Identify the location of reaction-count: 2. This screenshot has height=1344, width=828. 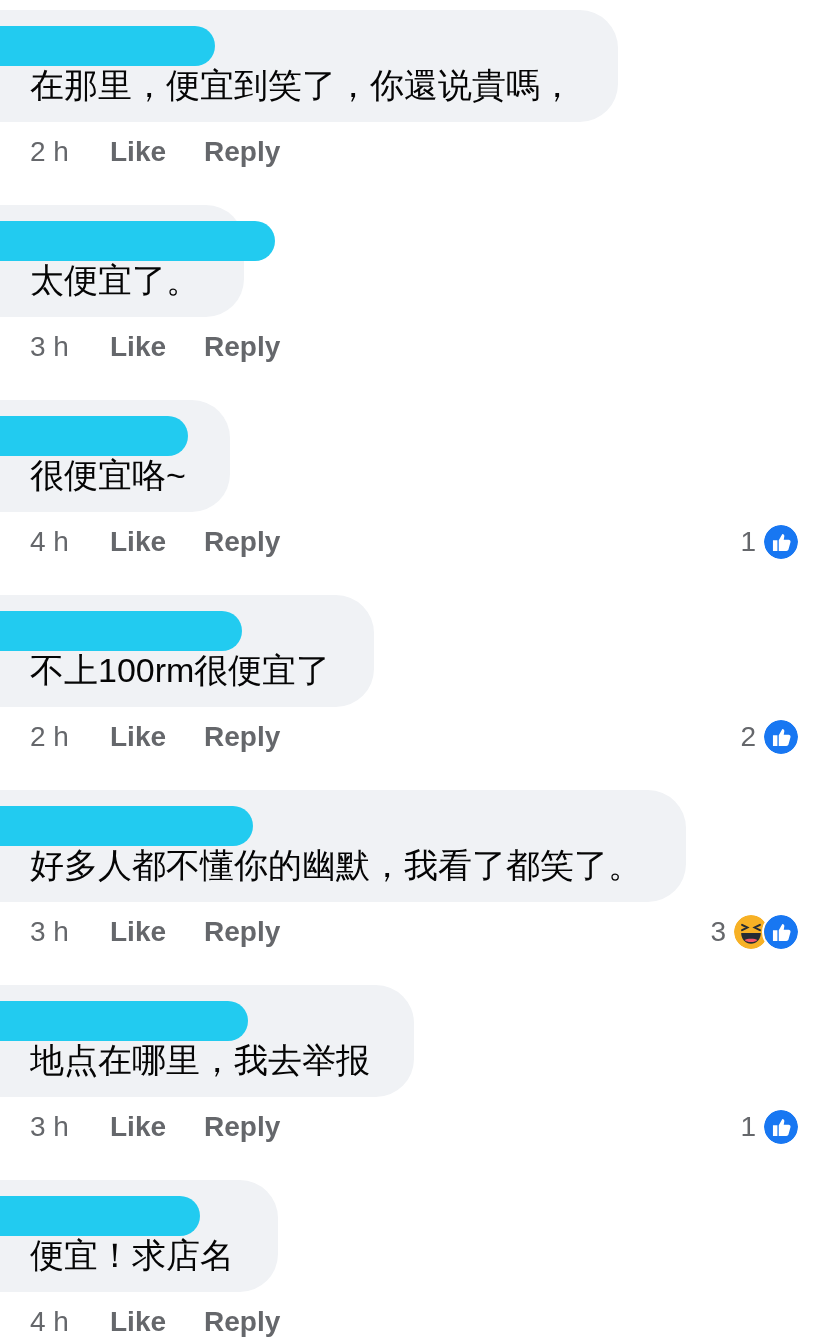
(748, 737).